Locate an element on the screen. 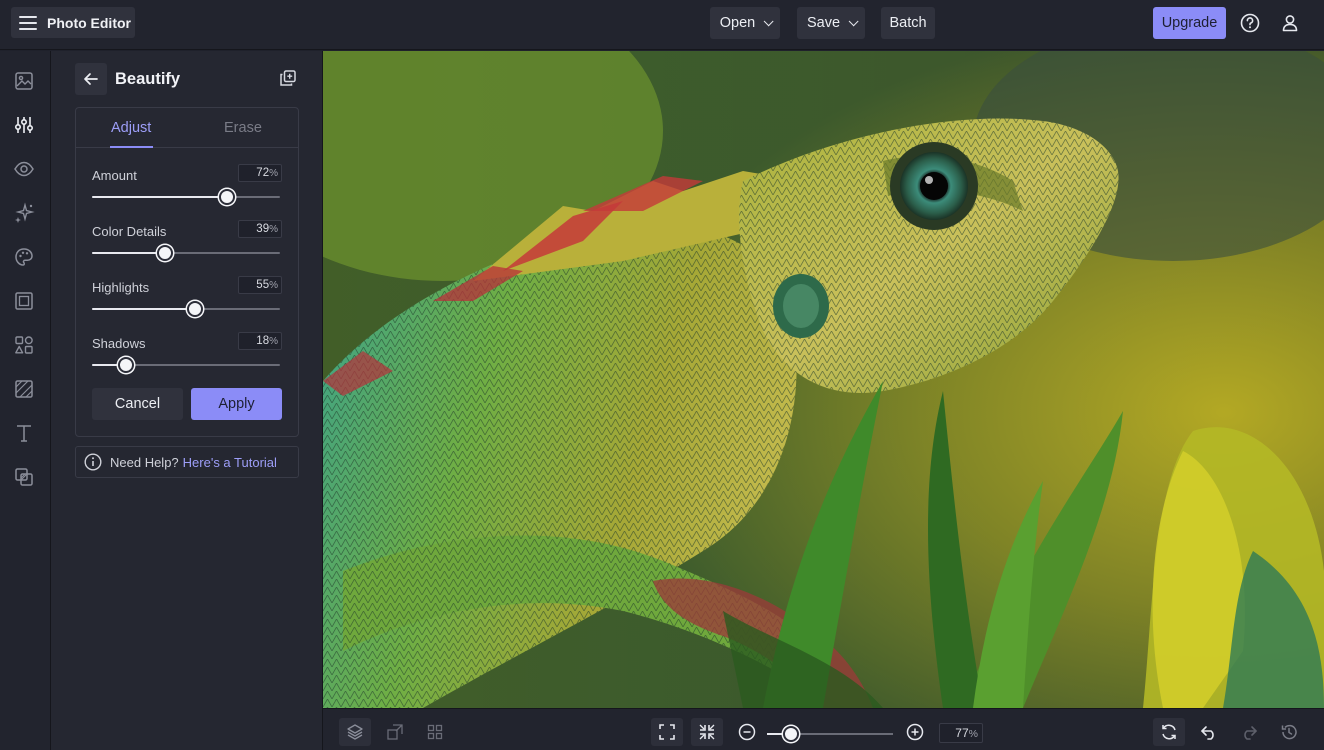 The image size is (1324, 750). zoom-value-unit: % is located at coordinates (973, 734).